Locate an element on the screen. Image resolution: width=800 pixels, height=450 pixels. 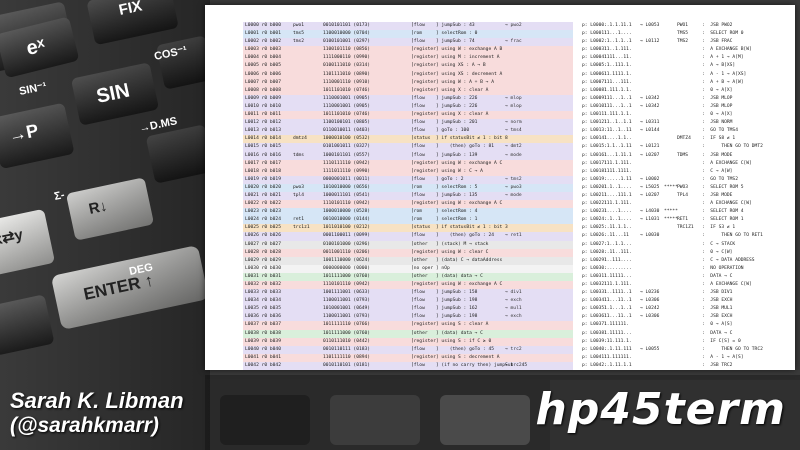
original-cell-tgt: → L0030 is located at coordinates (650, 236).